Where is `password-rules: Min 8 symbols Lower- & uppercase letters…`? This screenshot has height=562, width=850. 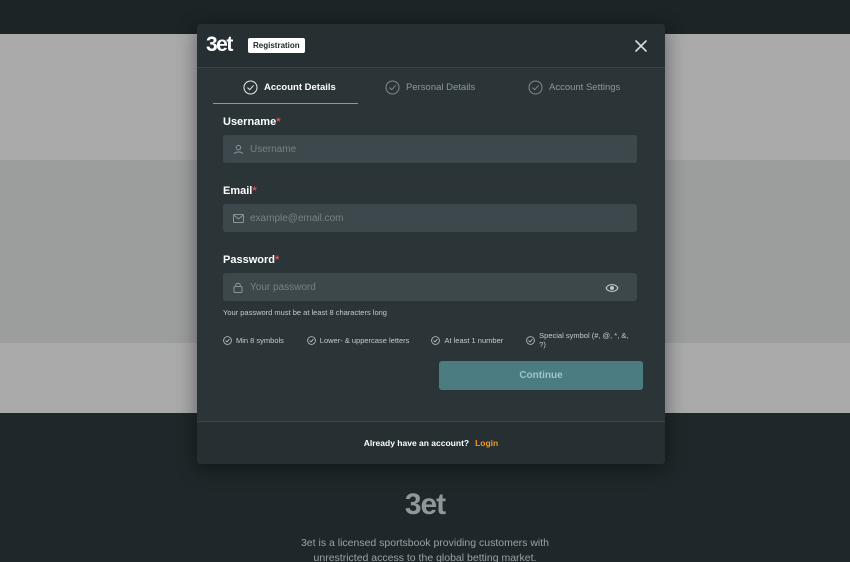 password-rules: Min 8 symbols Lower- & uppercase letters… is located at coordinates (430, 340).